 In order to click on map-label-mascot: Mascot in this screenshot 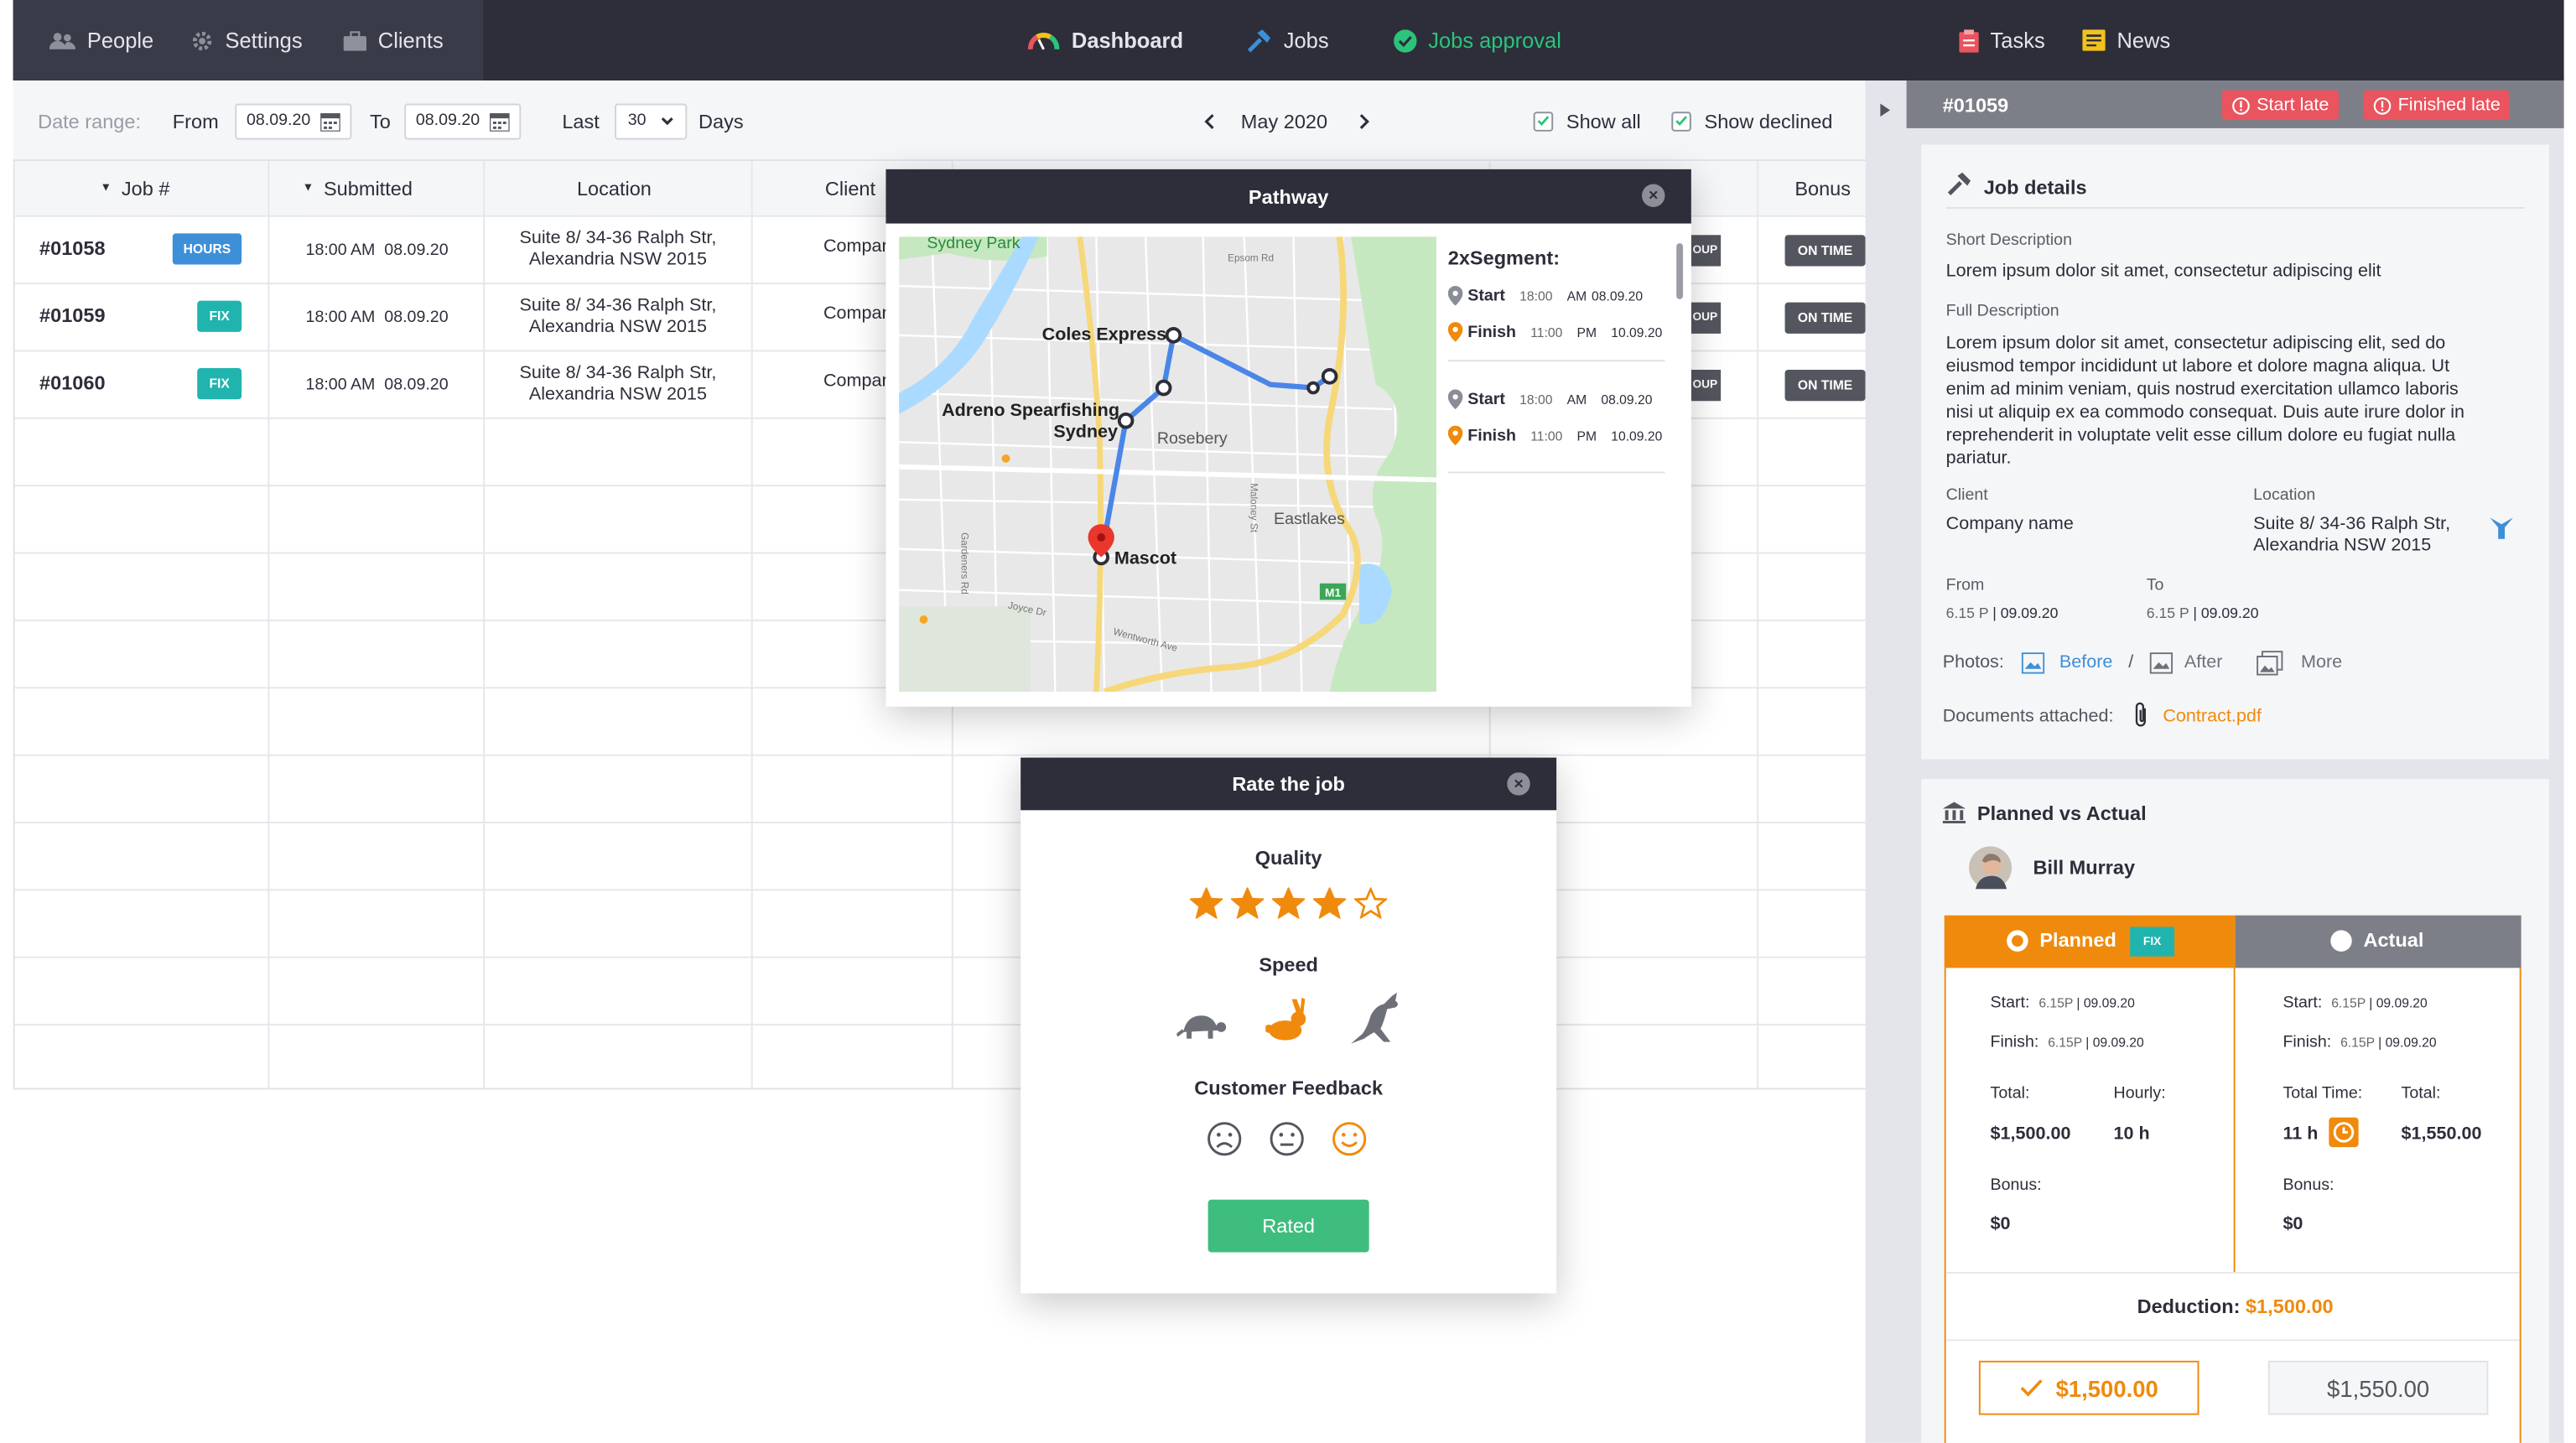, I will do `click(1145, 557)`.